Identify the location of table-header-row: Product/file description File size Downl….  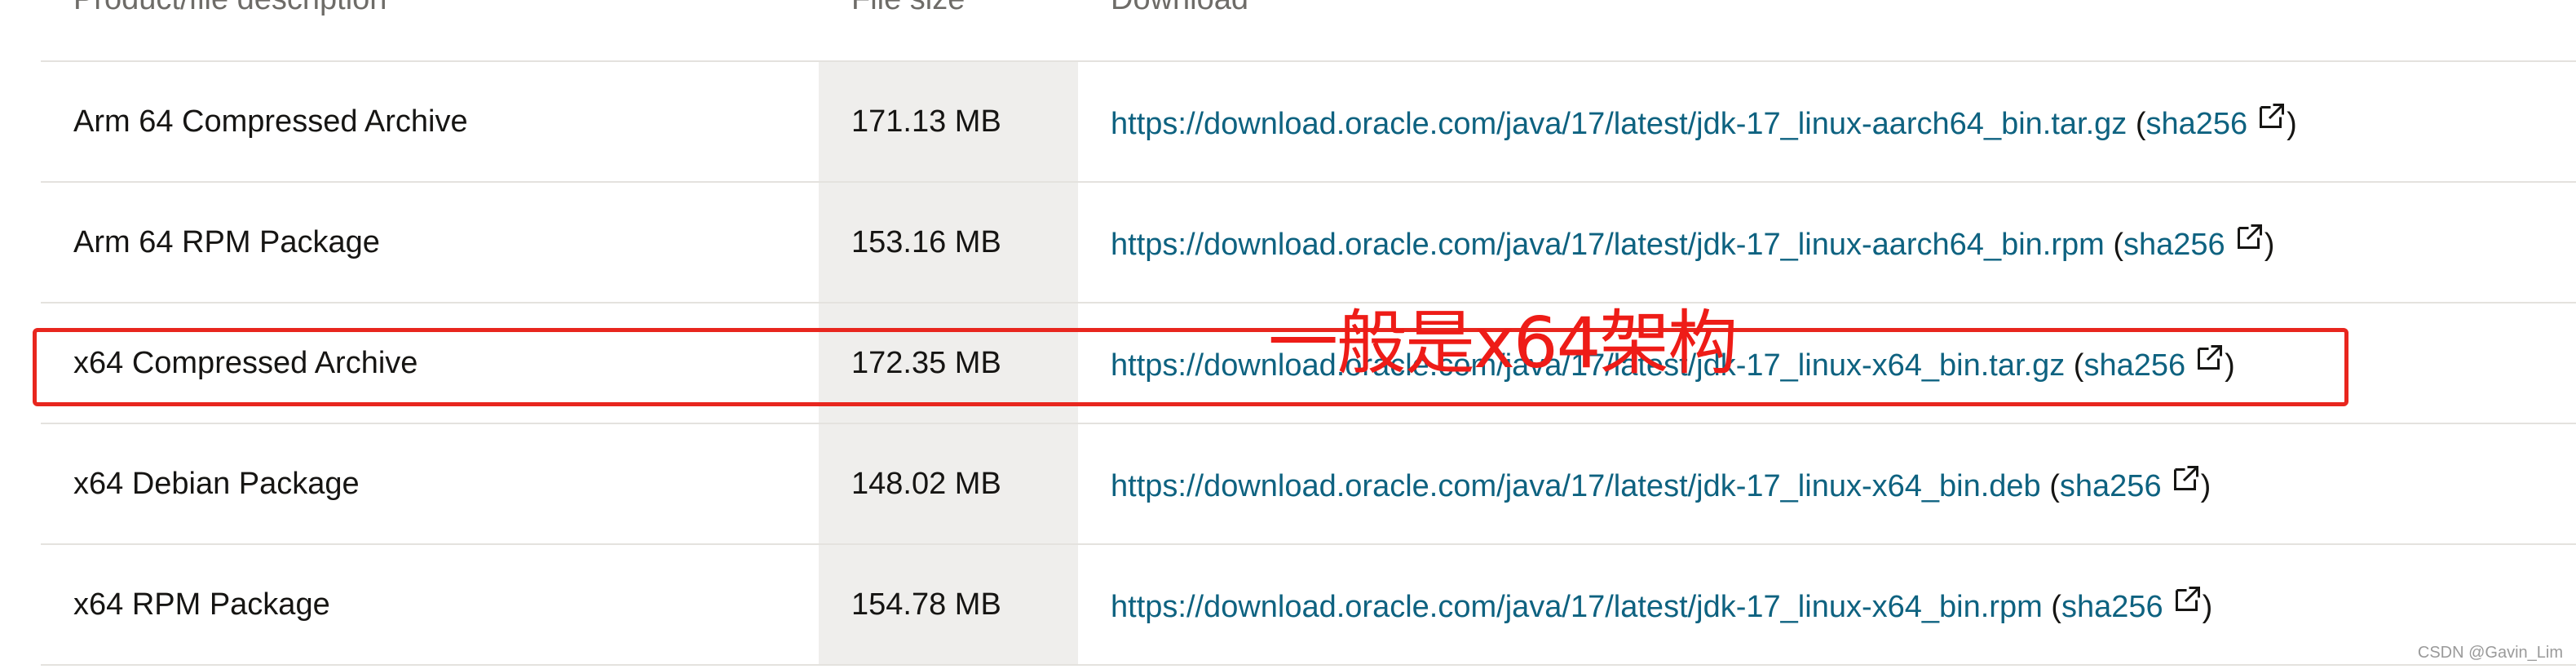
(1308, 31).